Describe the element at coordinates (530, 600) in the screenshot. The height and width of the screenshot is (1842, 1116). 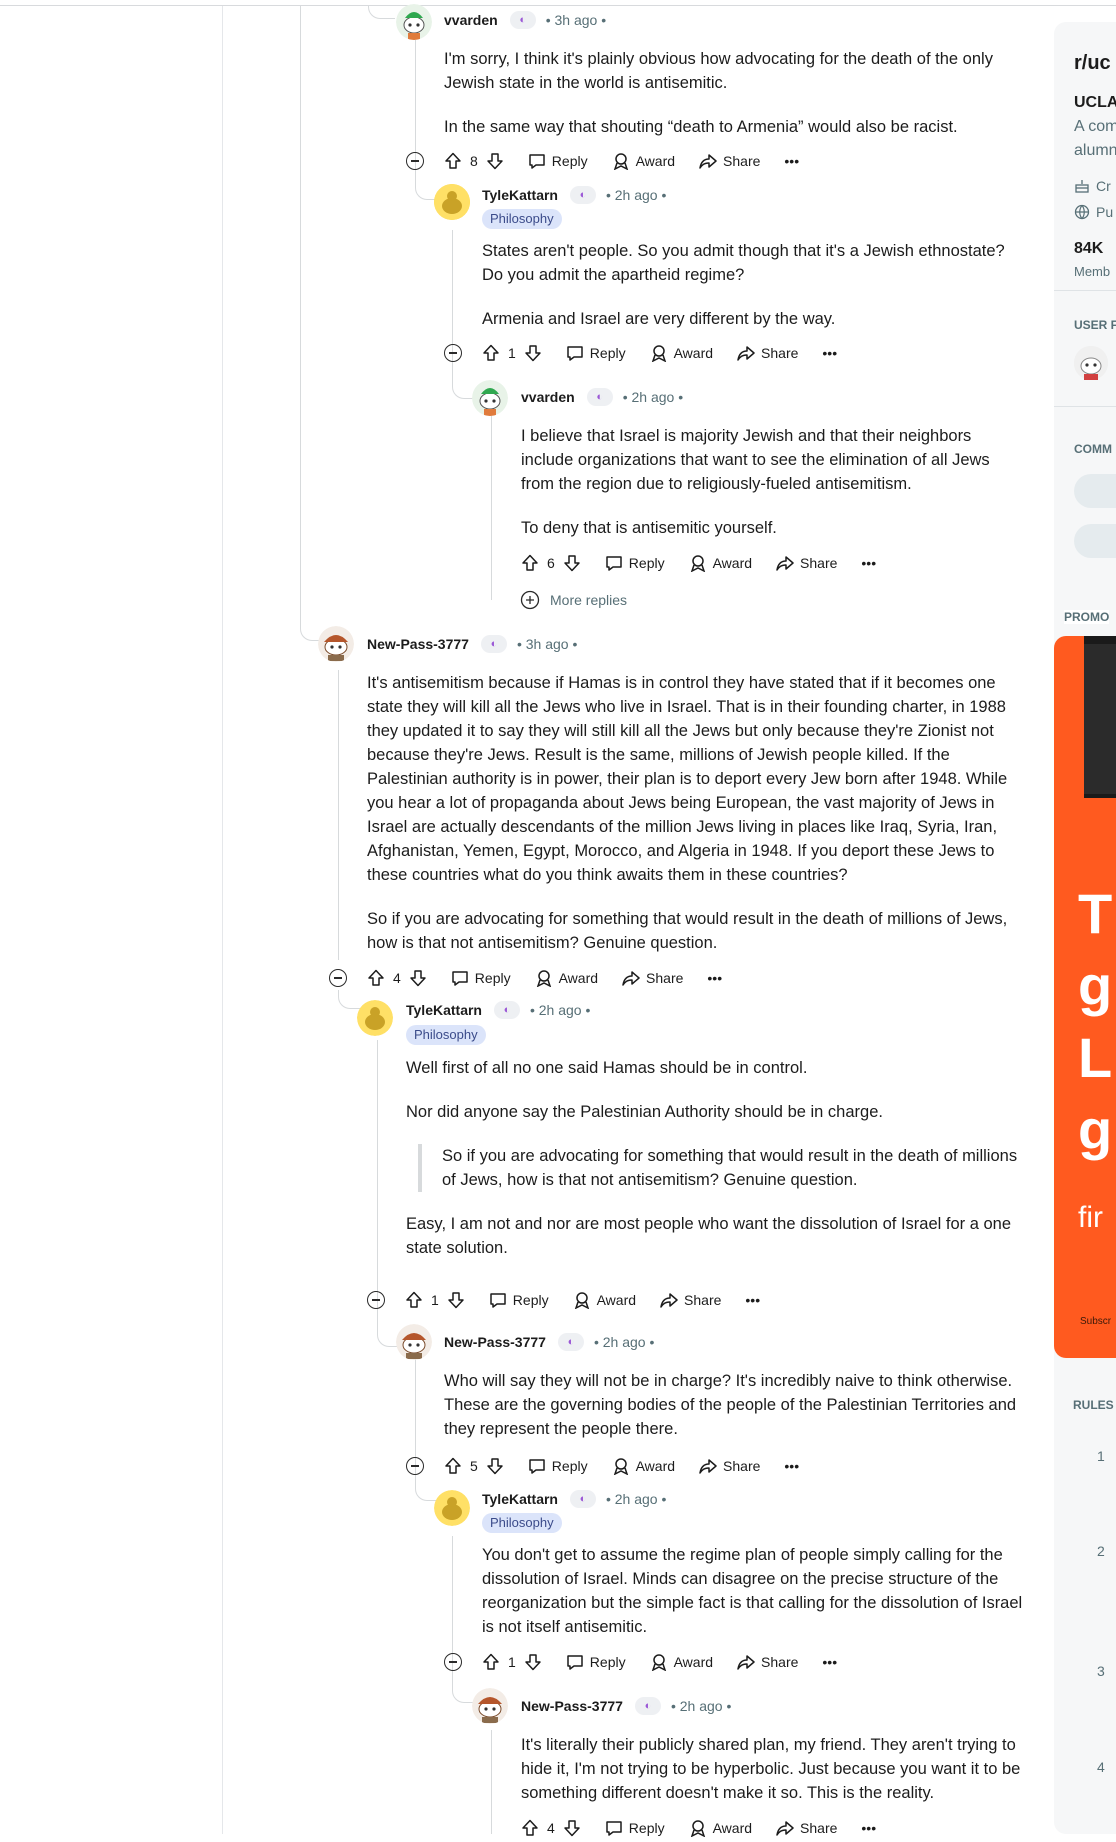
I see `plus-circle-icon` at that location.